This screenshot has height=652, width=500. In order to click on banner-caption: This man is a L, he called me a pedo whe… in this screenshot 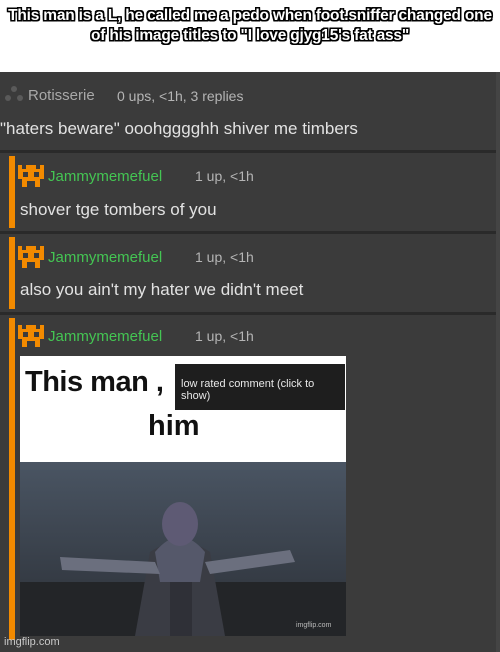, I will do `click(250, 25)`.